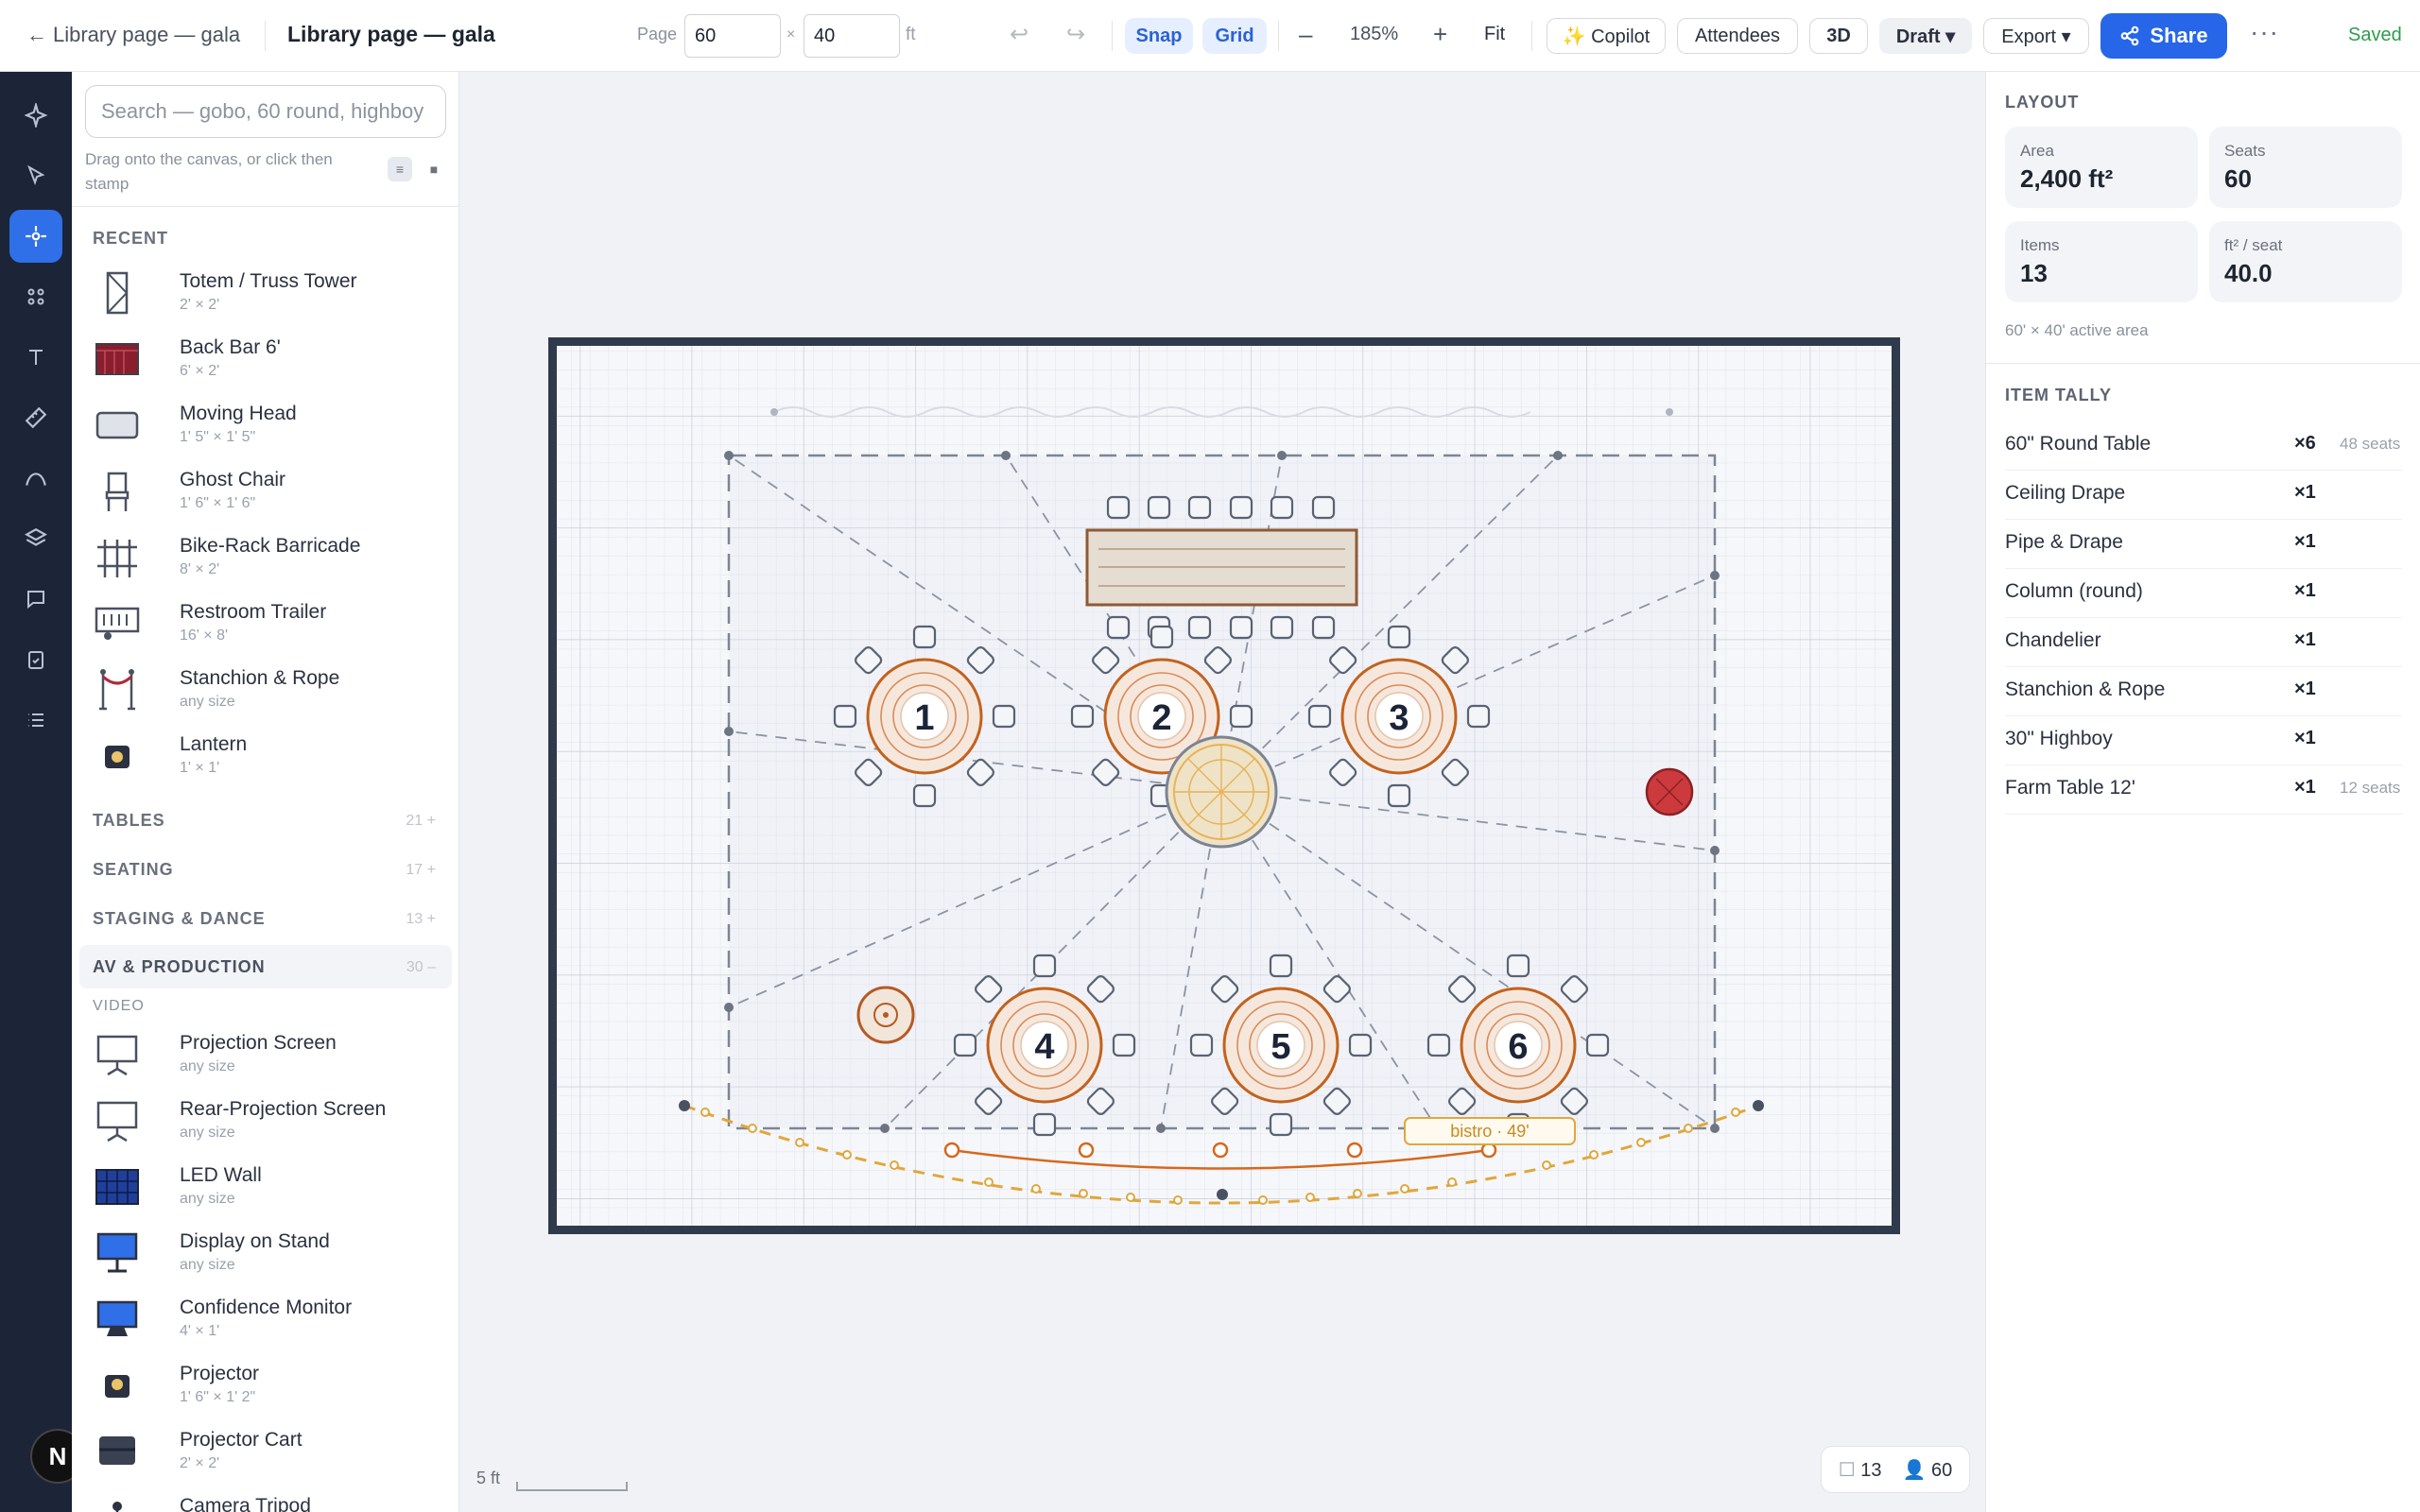 The image size is (2420, 1512). Describe the element at coordinates (1838, 36) in the screenshot. I see `3d-toggle: 3D` at that location.